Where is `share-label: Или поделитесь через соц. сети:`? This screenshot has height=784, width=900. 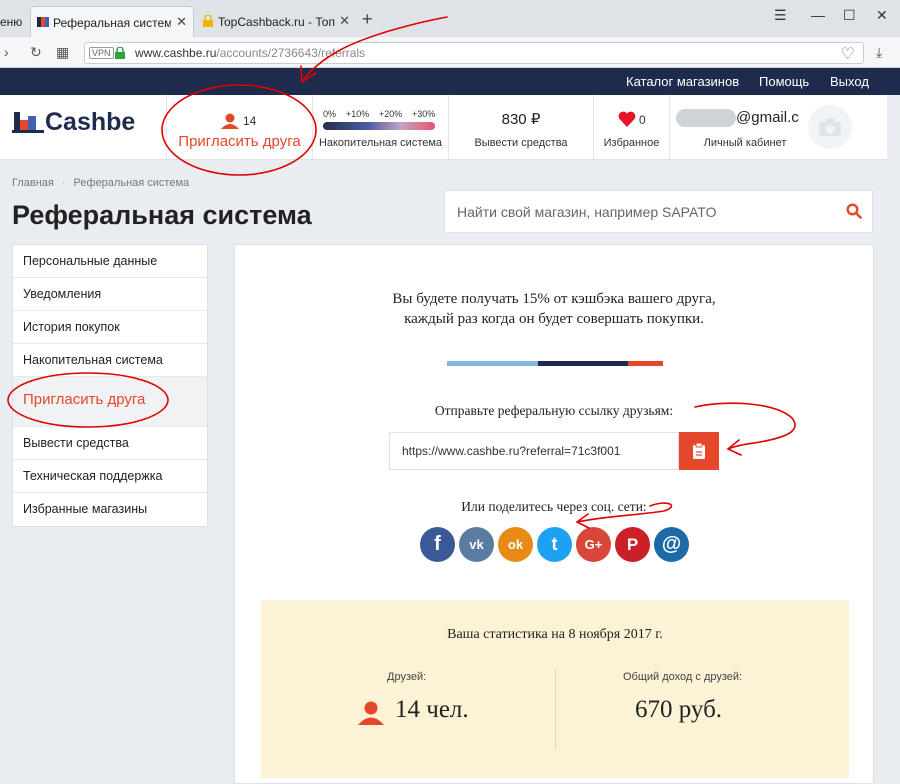
share-label: Или поделитесь через соц. сети: is located at coordinates (554, 506).